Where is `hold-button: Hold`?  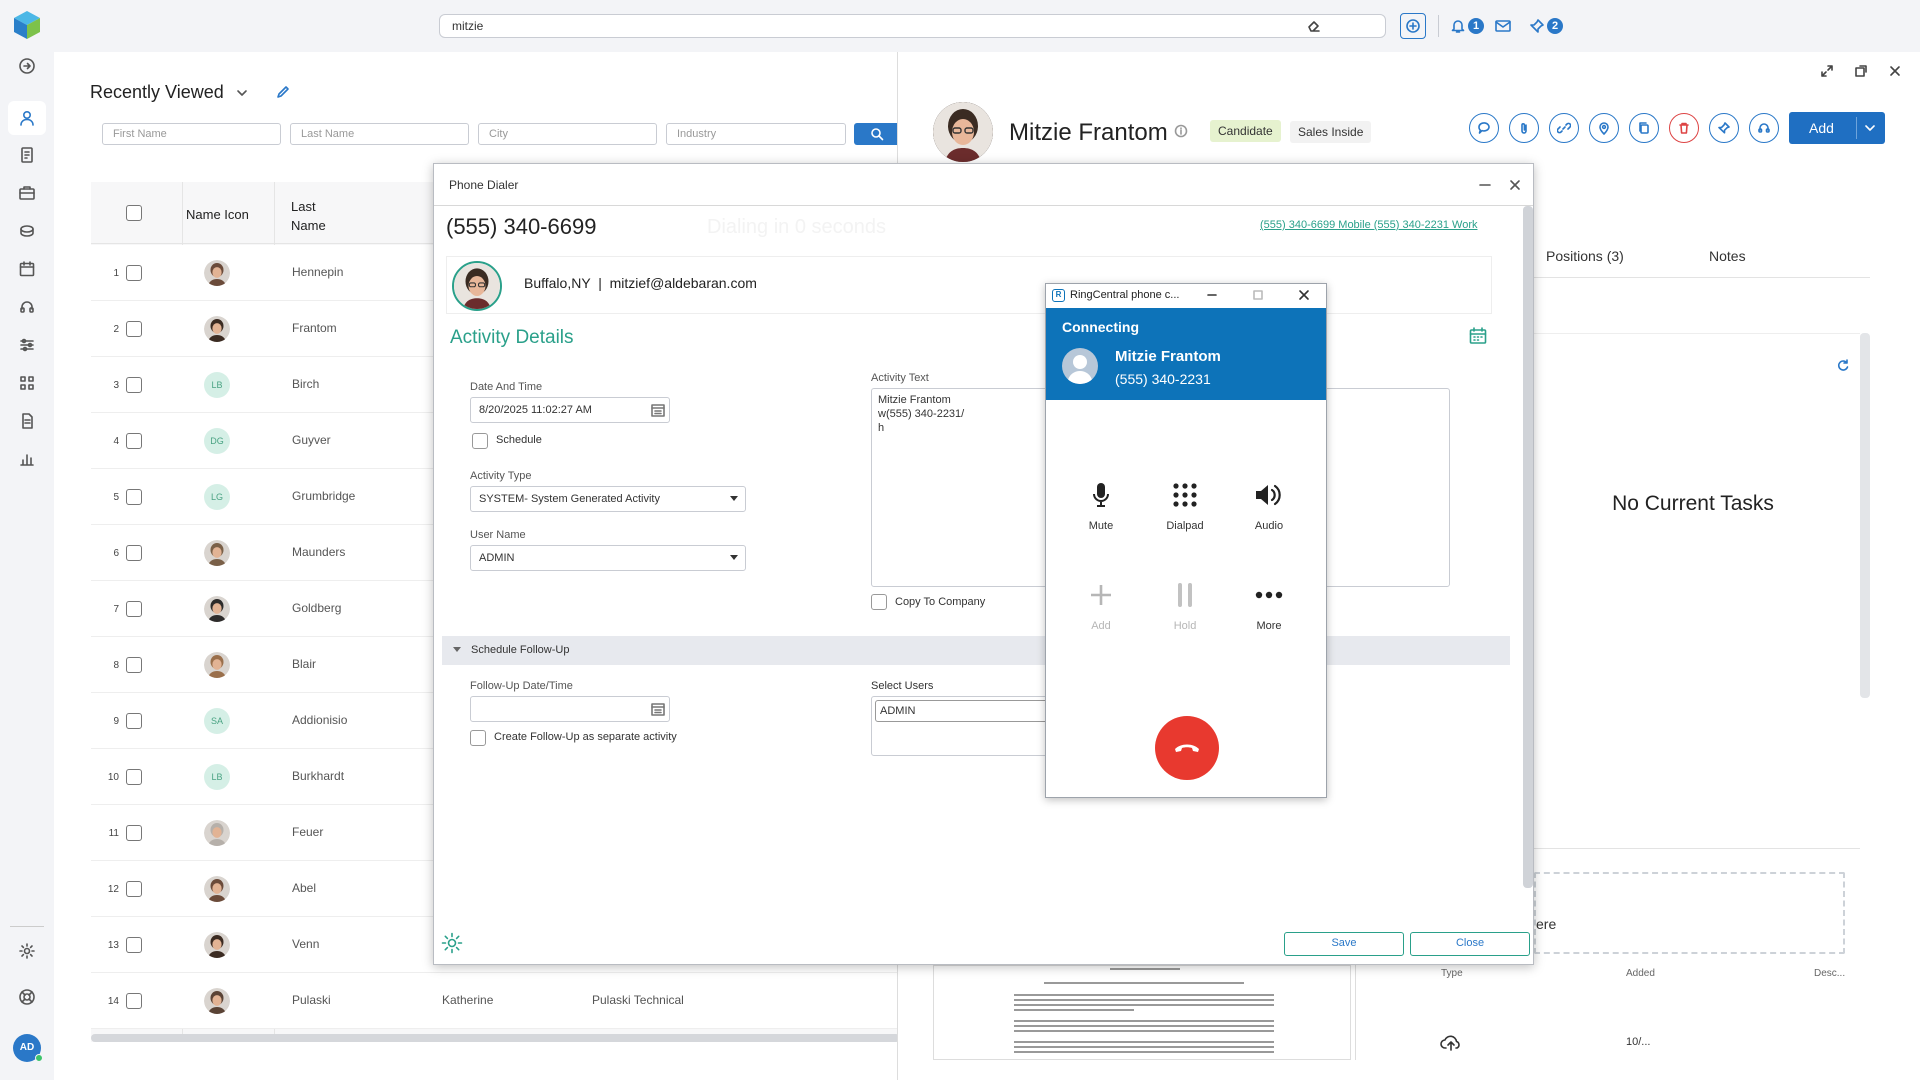 hold-button: Hold is located at coordinates (1185, 605).